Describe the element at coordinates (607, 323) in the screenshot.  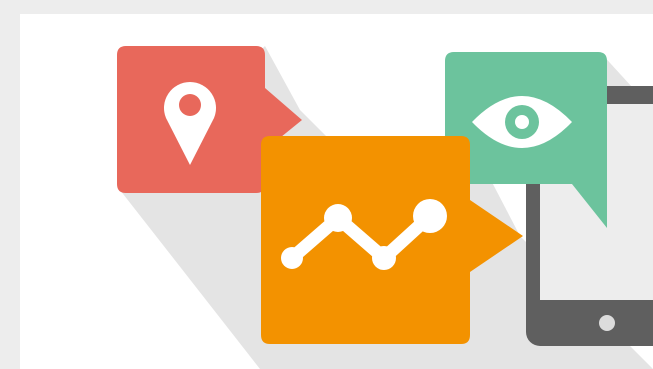
I see `tablet-home-button` at that location.